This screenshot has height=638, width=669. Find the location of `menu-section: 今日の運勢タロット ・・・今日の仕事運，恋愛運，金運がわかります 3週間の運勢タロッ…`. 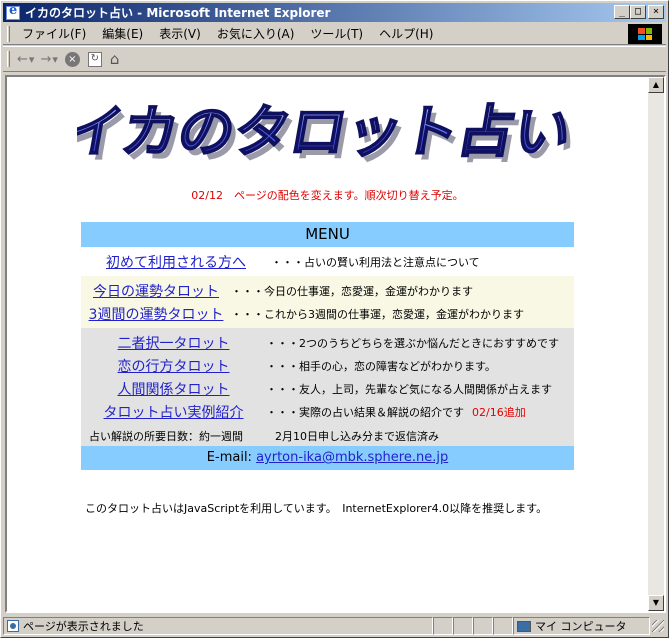

menu-section: 今日の運勢タロット ・・・今日の仕事運，恋愛運，金運がわかります 3週間の運勢タロッ… is located at coordinates (327, 302).